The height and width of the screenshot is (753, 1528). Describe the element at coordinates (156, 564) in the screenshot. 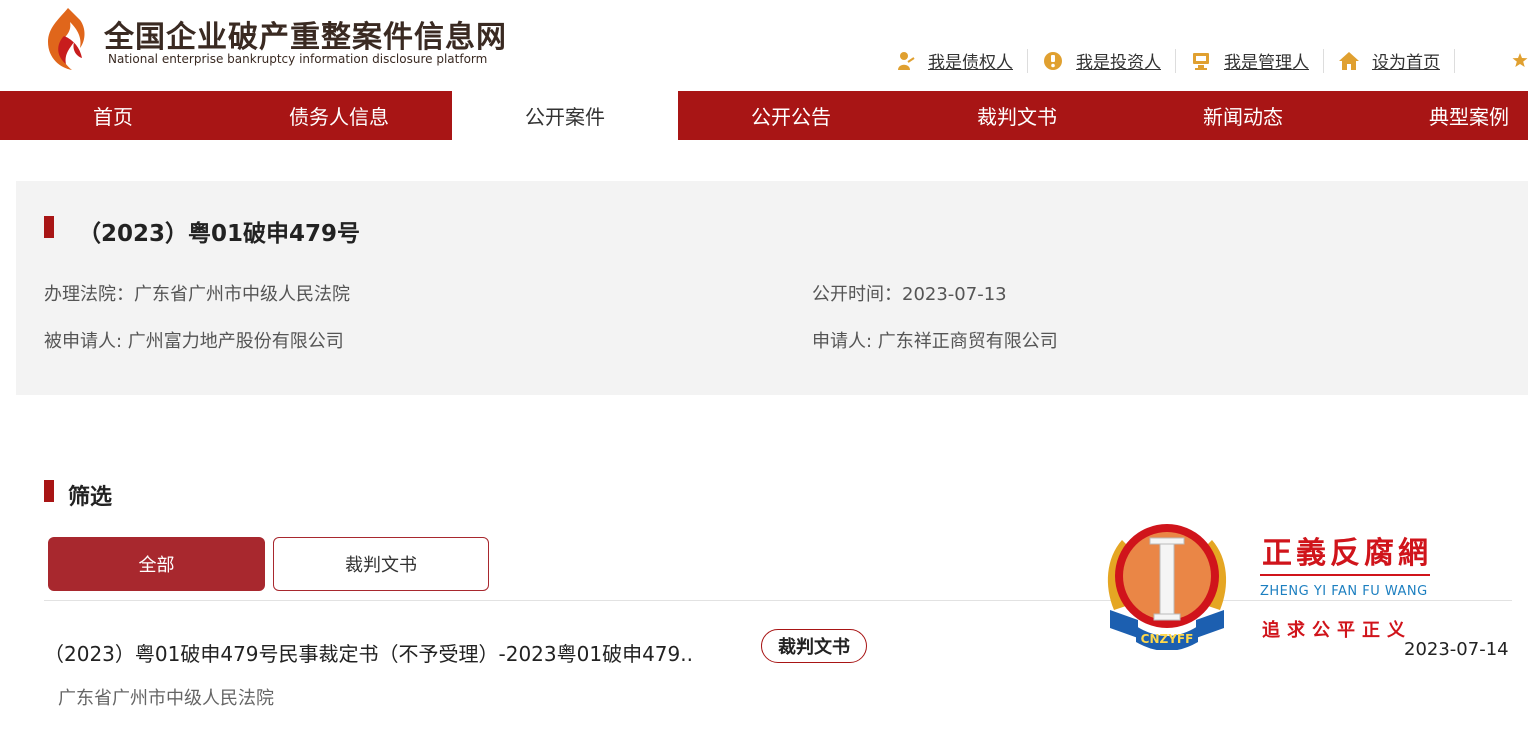

I see `filter-tab-all: 全部` at that location.